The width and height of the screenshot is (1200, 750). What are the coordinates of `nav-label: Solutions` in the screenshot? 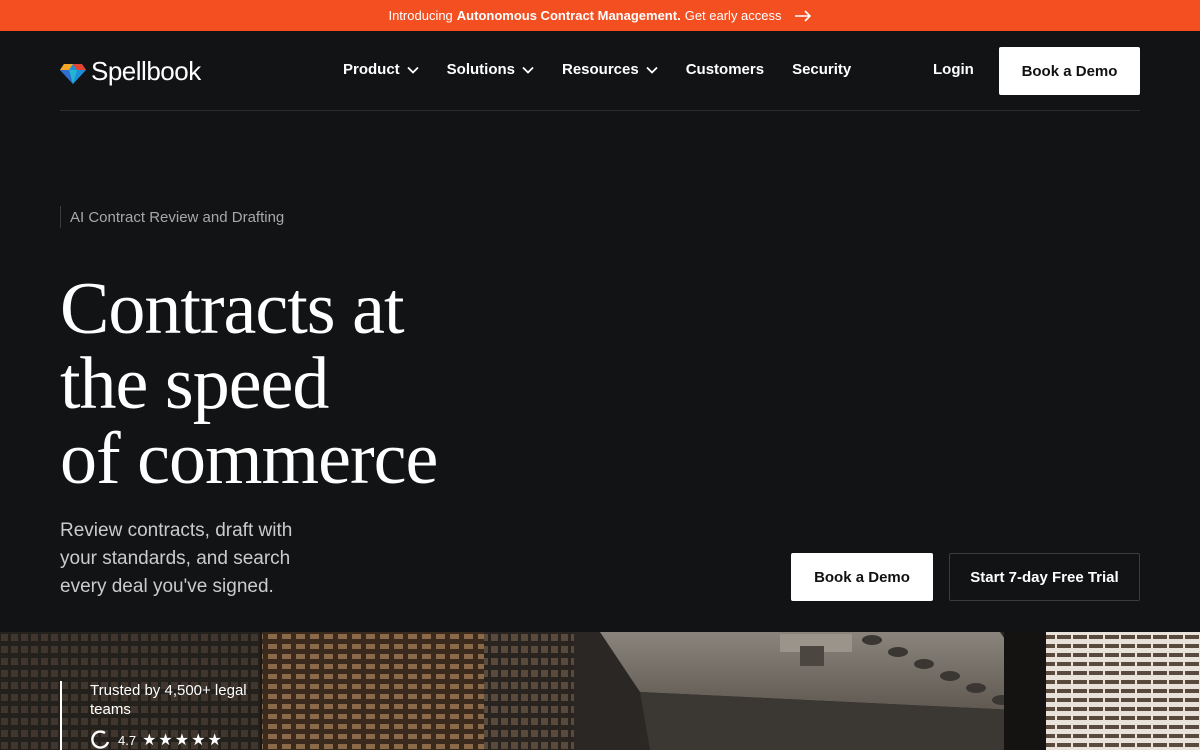 It's located at (480, 69).